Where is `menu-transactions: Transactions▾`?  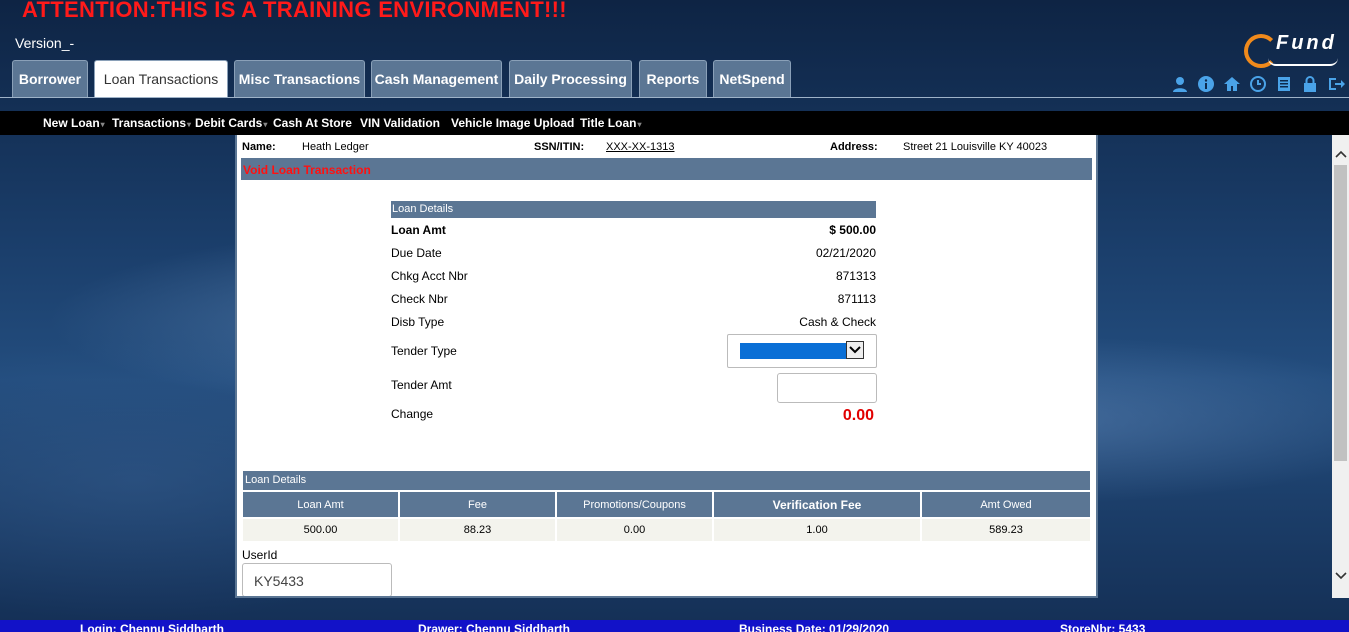
menu-transactions: Transactions▾ is located at coordinates (151, 123).